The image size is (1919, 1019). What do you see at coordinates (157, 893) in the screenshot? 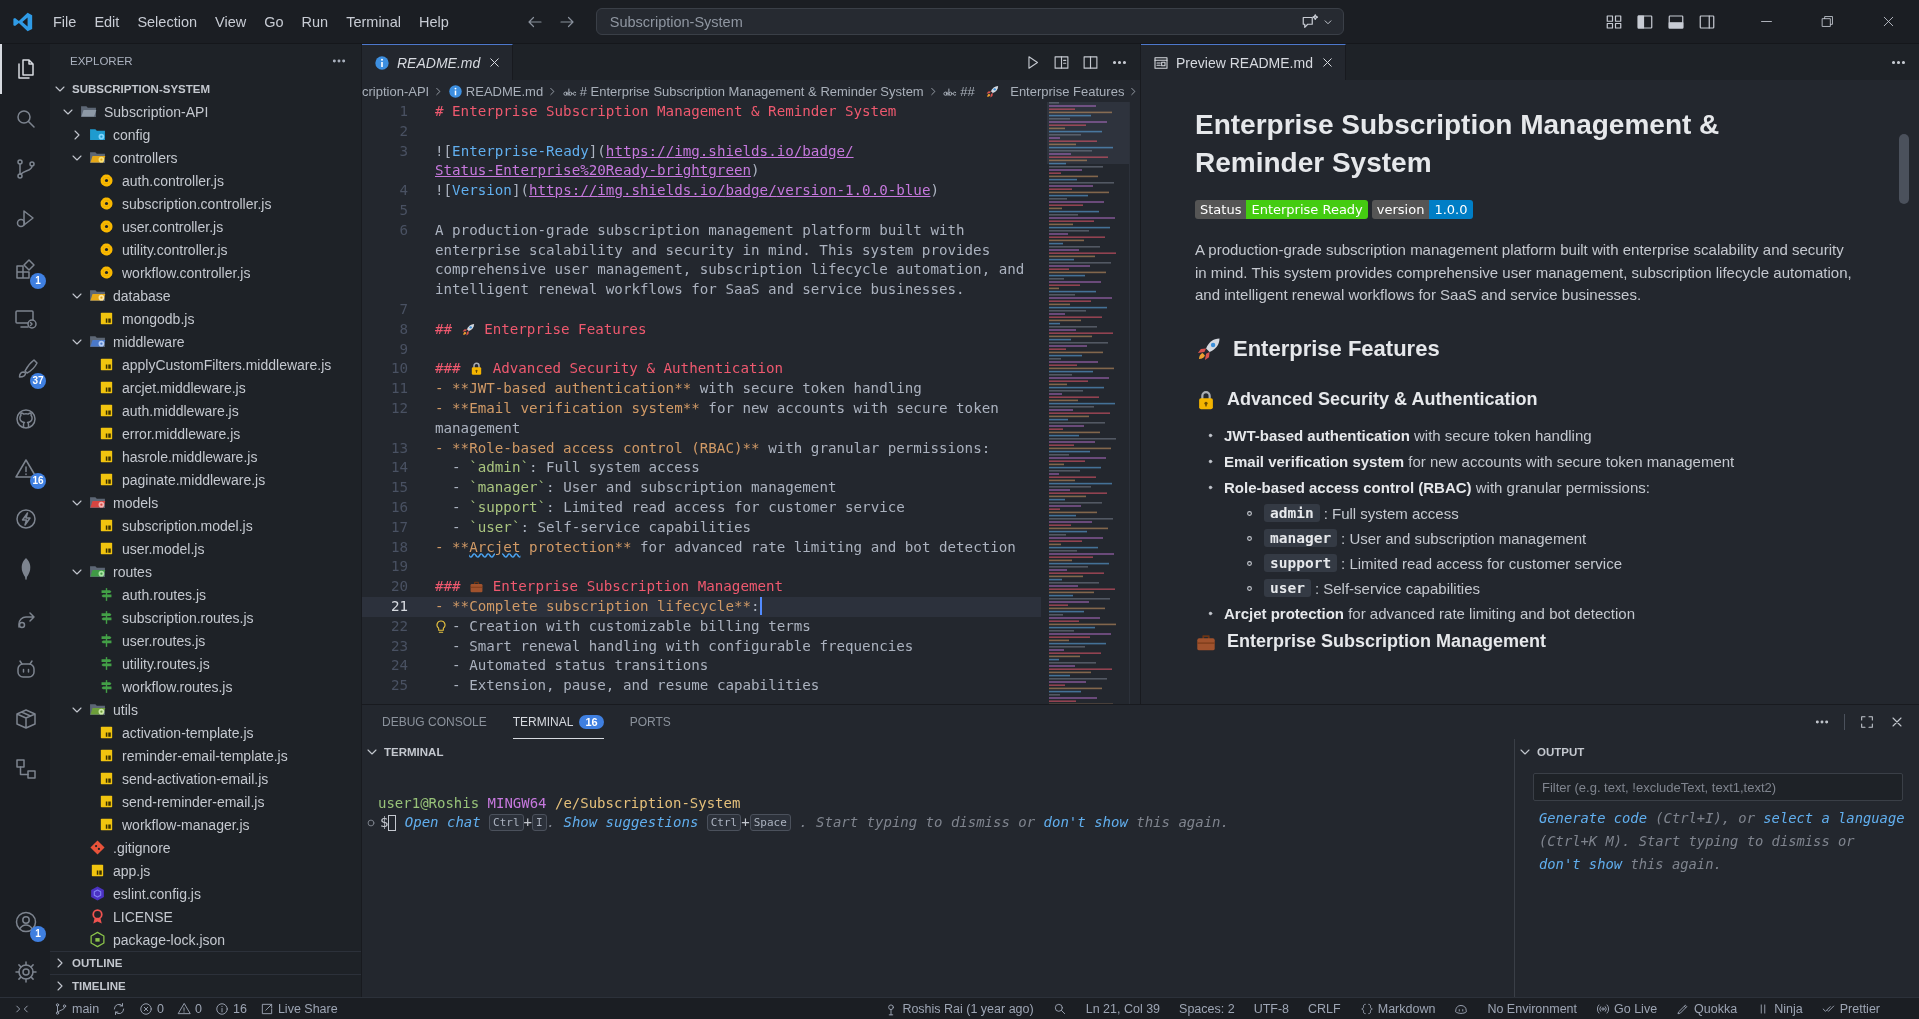
I see `file-name: eslint.config.js` at bounding box center [157, 893].